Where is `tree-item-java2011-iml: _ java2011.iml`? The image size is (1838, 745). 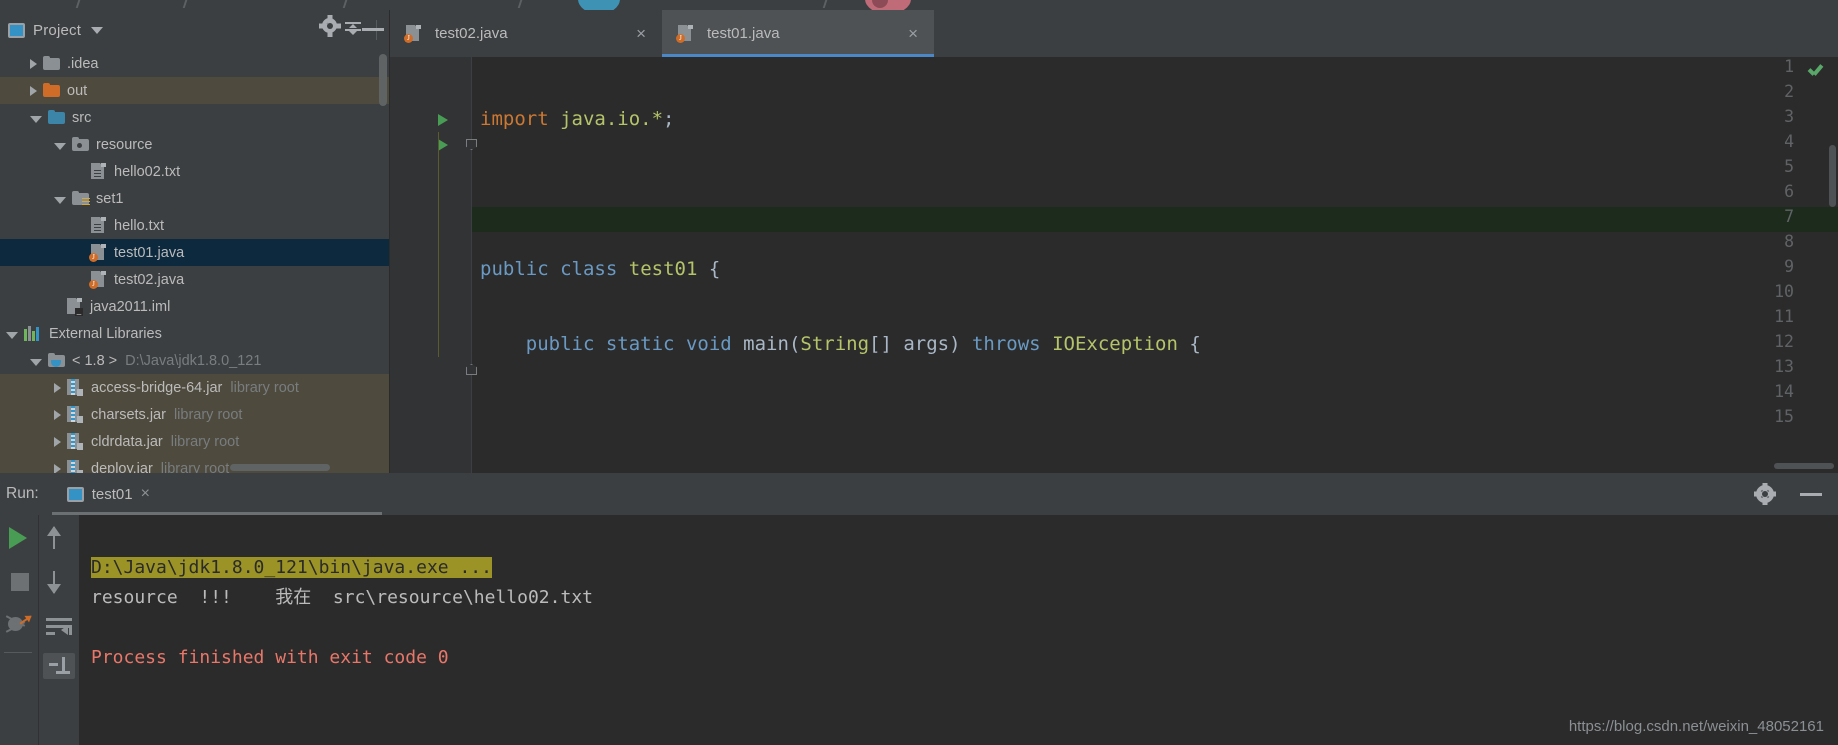
tree-item-java2011-iml: _ java2011.iml is located at coordinates (194, 306).